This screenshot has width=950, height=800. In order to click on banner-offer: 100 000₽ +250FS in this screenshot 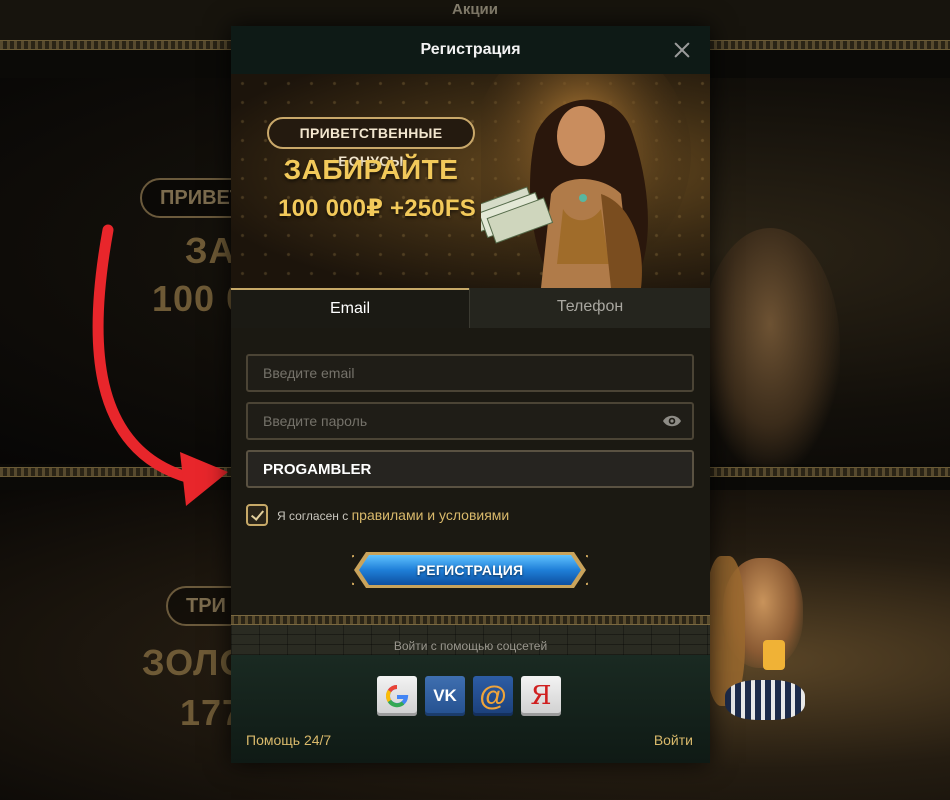, I will do `click(377, 208)`.